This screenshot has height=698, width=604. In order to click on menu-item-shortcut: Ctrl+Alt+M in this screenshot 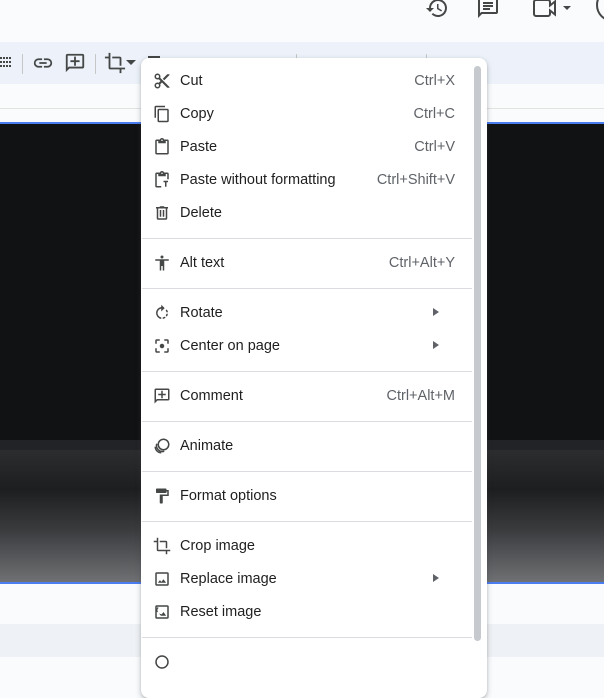, I will do `click(421, 396)`.